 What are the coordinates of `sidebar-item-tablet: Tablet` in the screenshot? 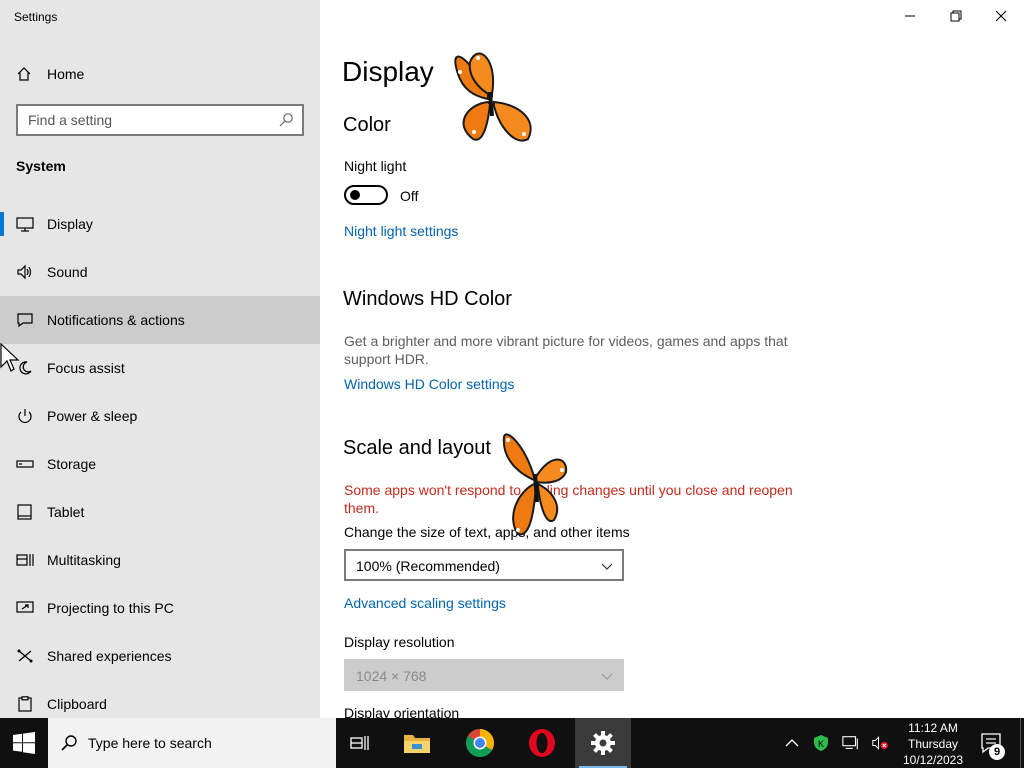 It's located at (160, 512).